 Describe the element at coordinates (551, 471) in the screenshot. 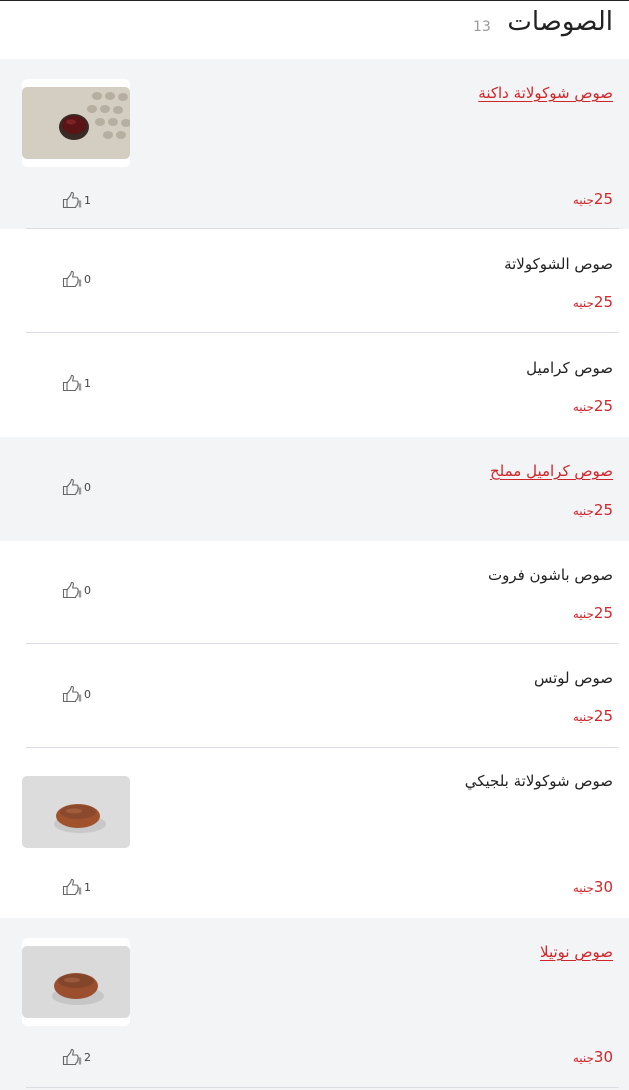

I see `item-name-link: صوص كراميل مملح` at that location.